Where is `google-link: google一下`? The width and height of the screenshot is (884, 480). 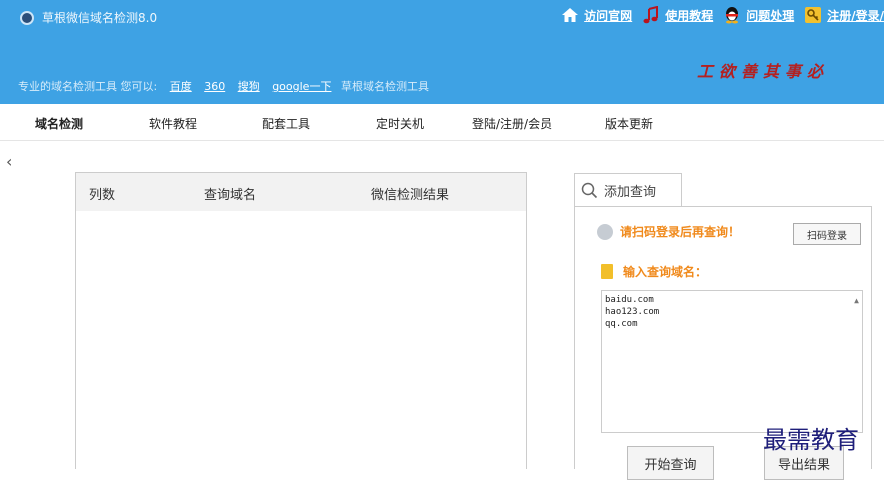
google-link: google一下 is located at coordinates (301, 86).